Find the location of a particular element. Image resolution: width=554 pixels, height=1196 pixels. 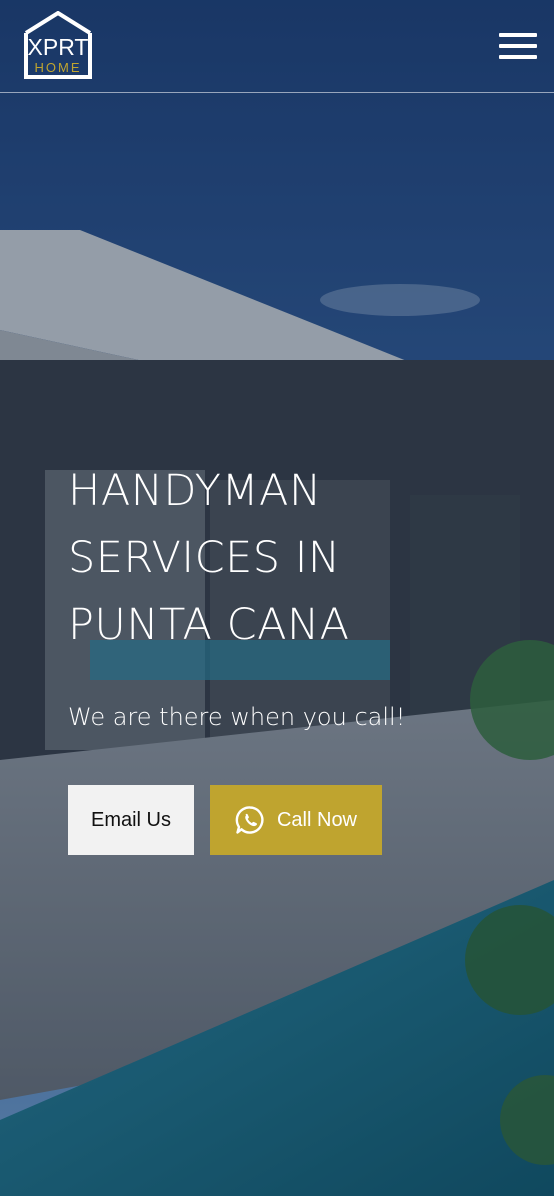

email-us-button: Email Us is located at coordinates (131, 820).